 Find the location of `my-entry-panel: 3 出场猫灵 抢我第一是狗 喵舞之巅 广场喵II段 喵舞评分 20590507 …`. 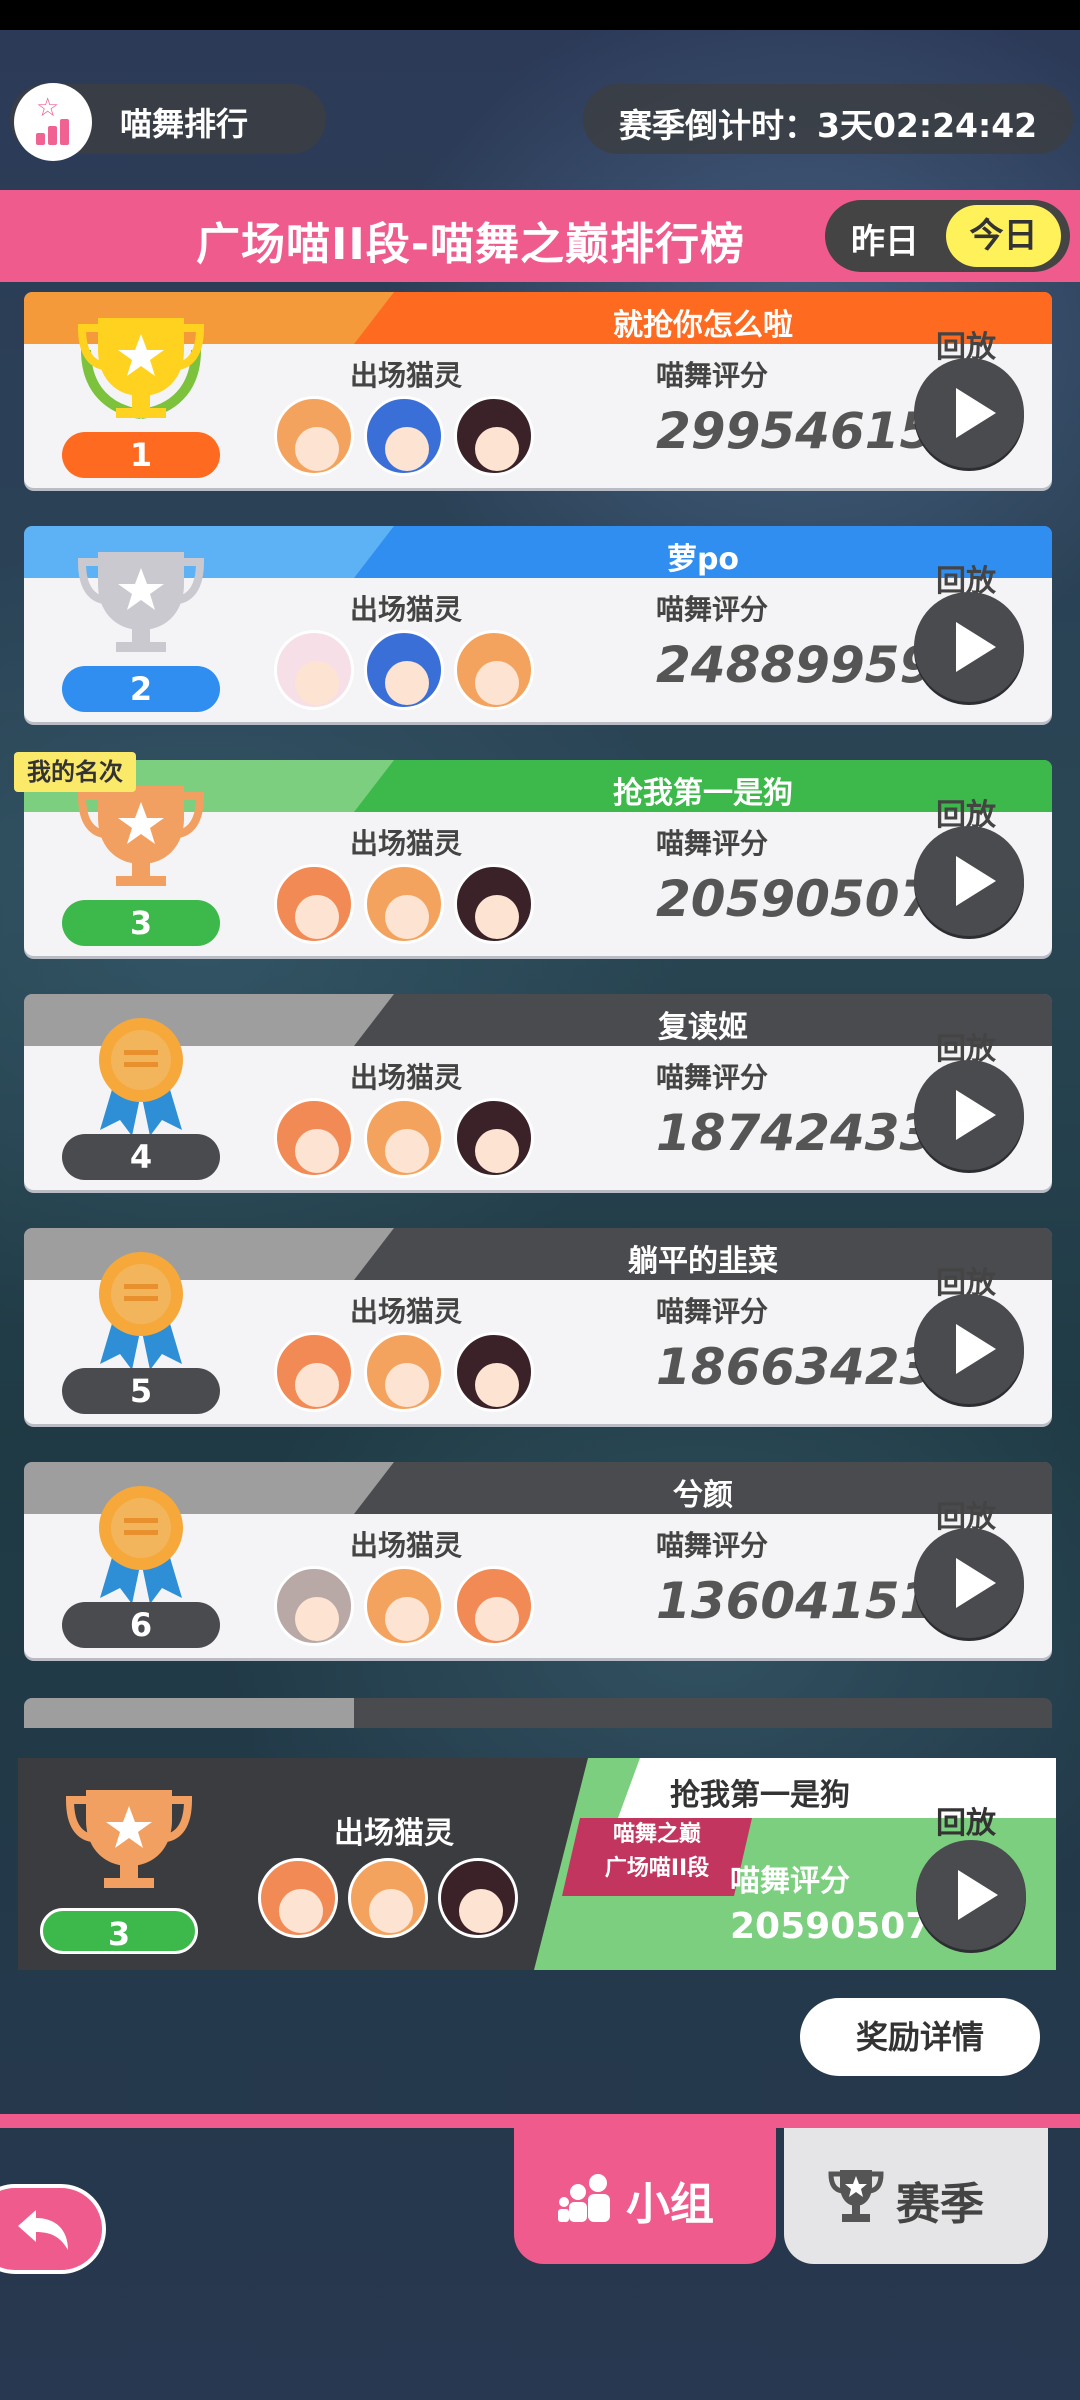

my-entry-panel: 3 出场猫灵 抢我第一是狗 喵舞之巅 广场喵II段 喵舞评分 20590507 … is located at coordinates (537, 1864).